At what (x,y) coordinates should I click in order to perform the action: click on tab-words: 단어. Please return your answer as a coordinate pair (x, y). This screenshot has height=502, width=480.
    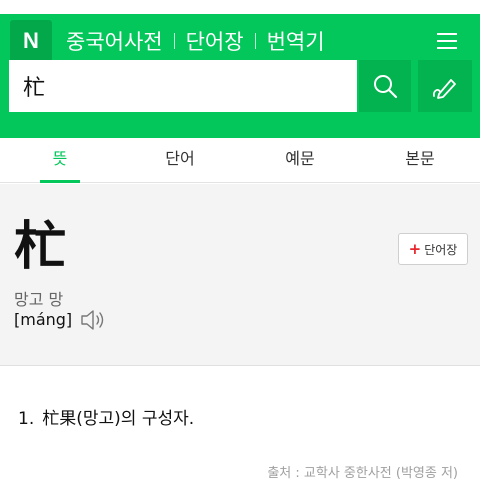
    Looking at the image, I should click on (180, 160).